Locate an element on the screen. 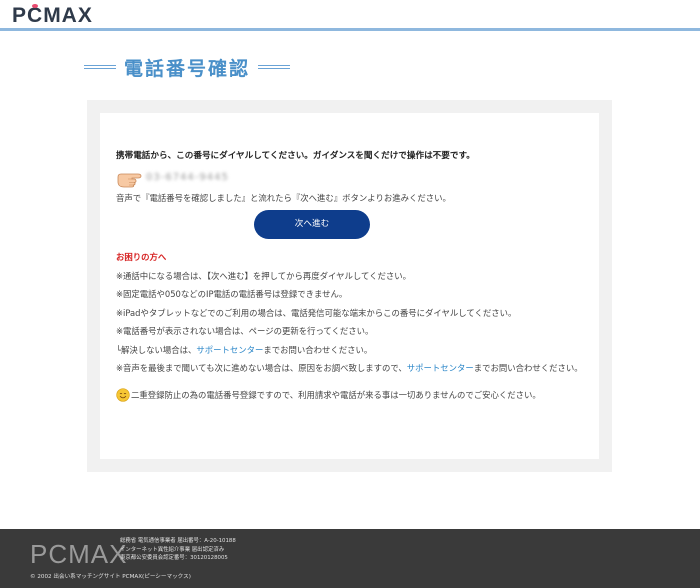  footer-logo: PCMAX is located at coordinates (78, 554).